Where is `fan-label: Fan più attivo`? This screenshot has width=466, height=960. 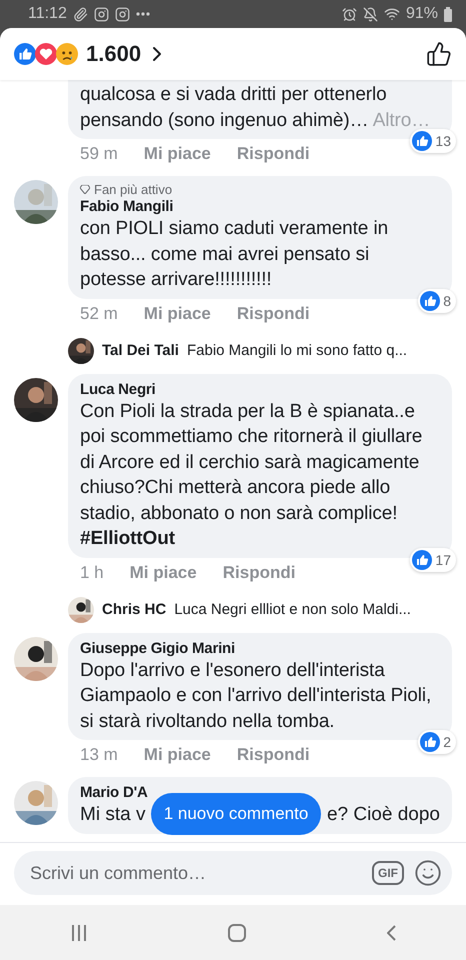
fan-label: Fan più attivo is located at coordinates (133, 189).